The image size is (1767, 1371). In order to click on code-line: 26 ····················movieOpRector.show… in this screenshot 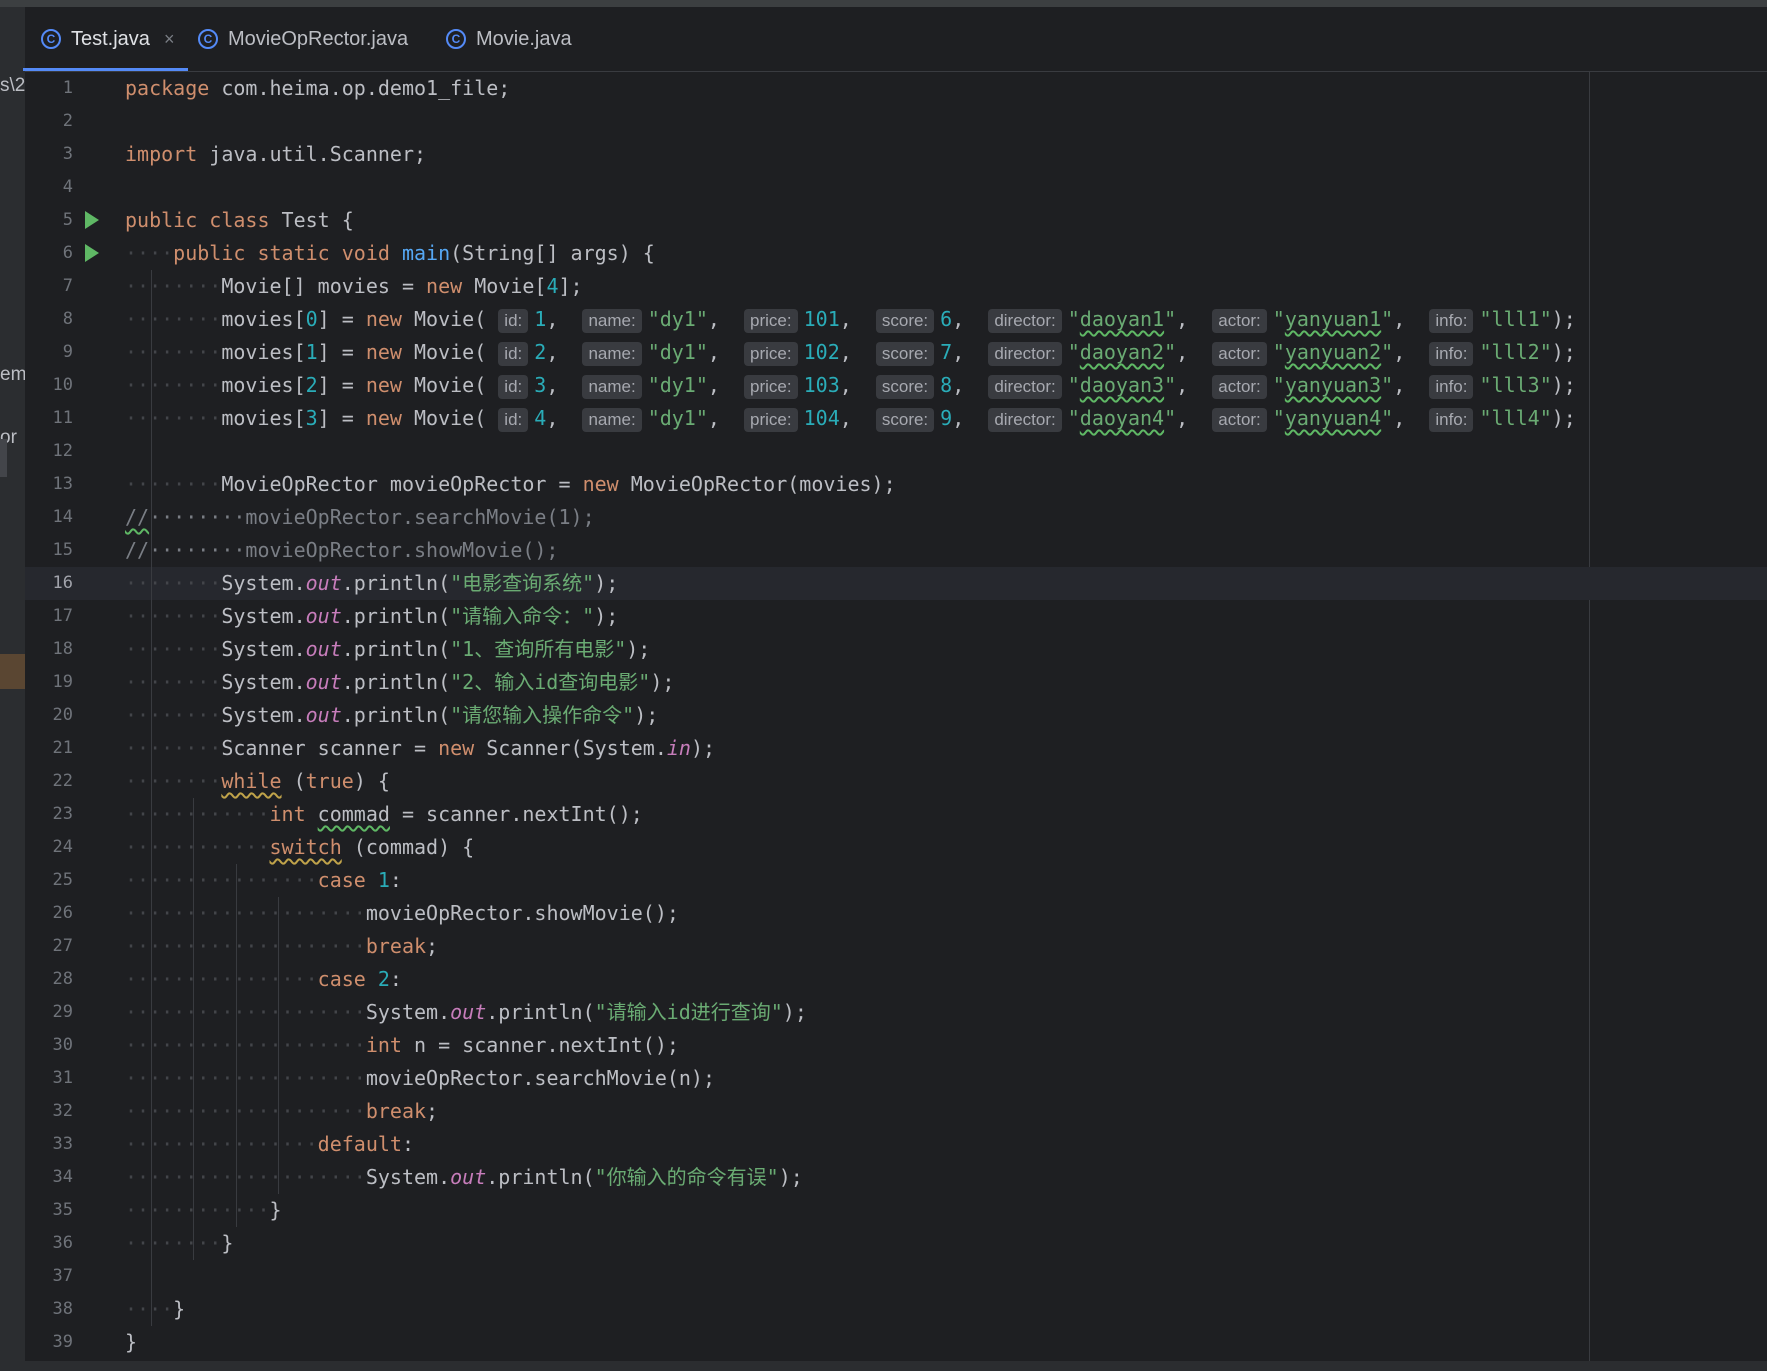, I will do `click(896, 913)`.